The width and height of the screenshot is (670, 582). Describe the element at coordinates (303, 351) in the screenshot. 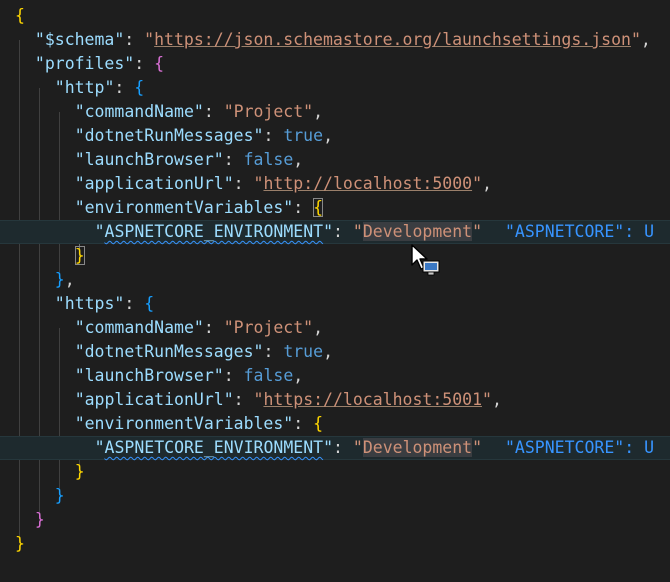

I see `code-token: true` at that location.